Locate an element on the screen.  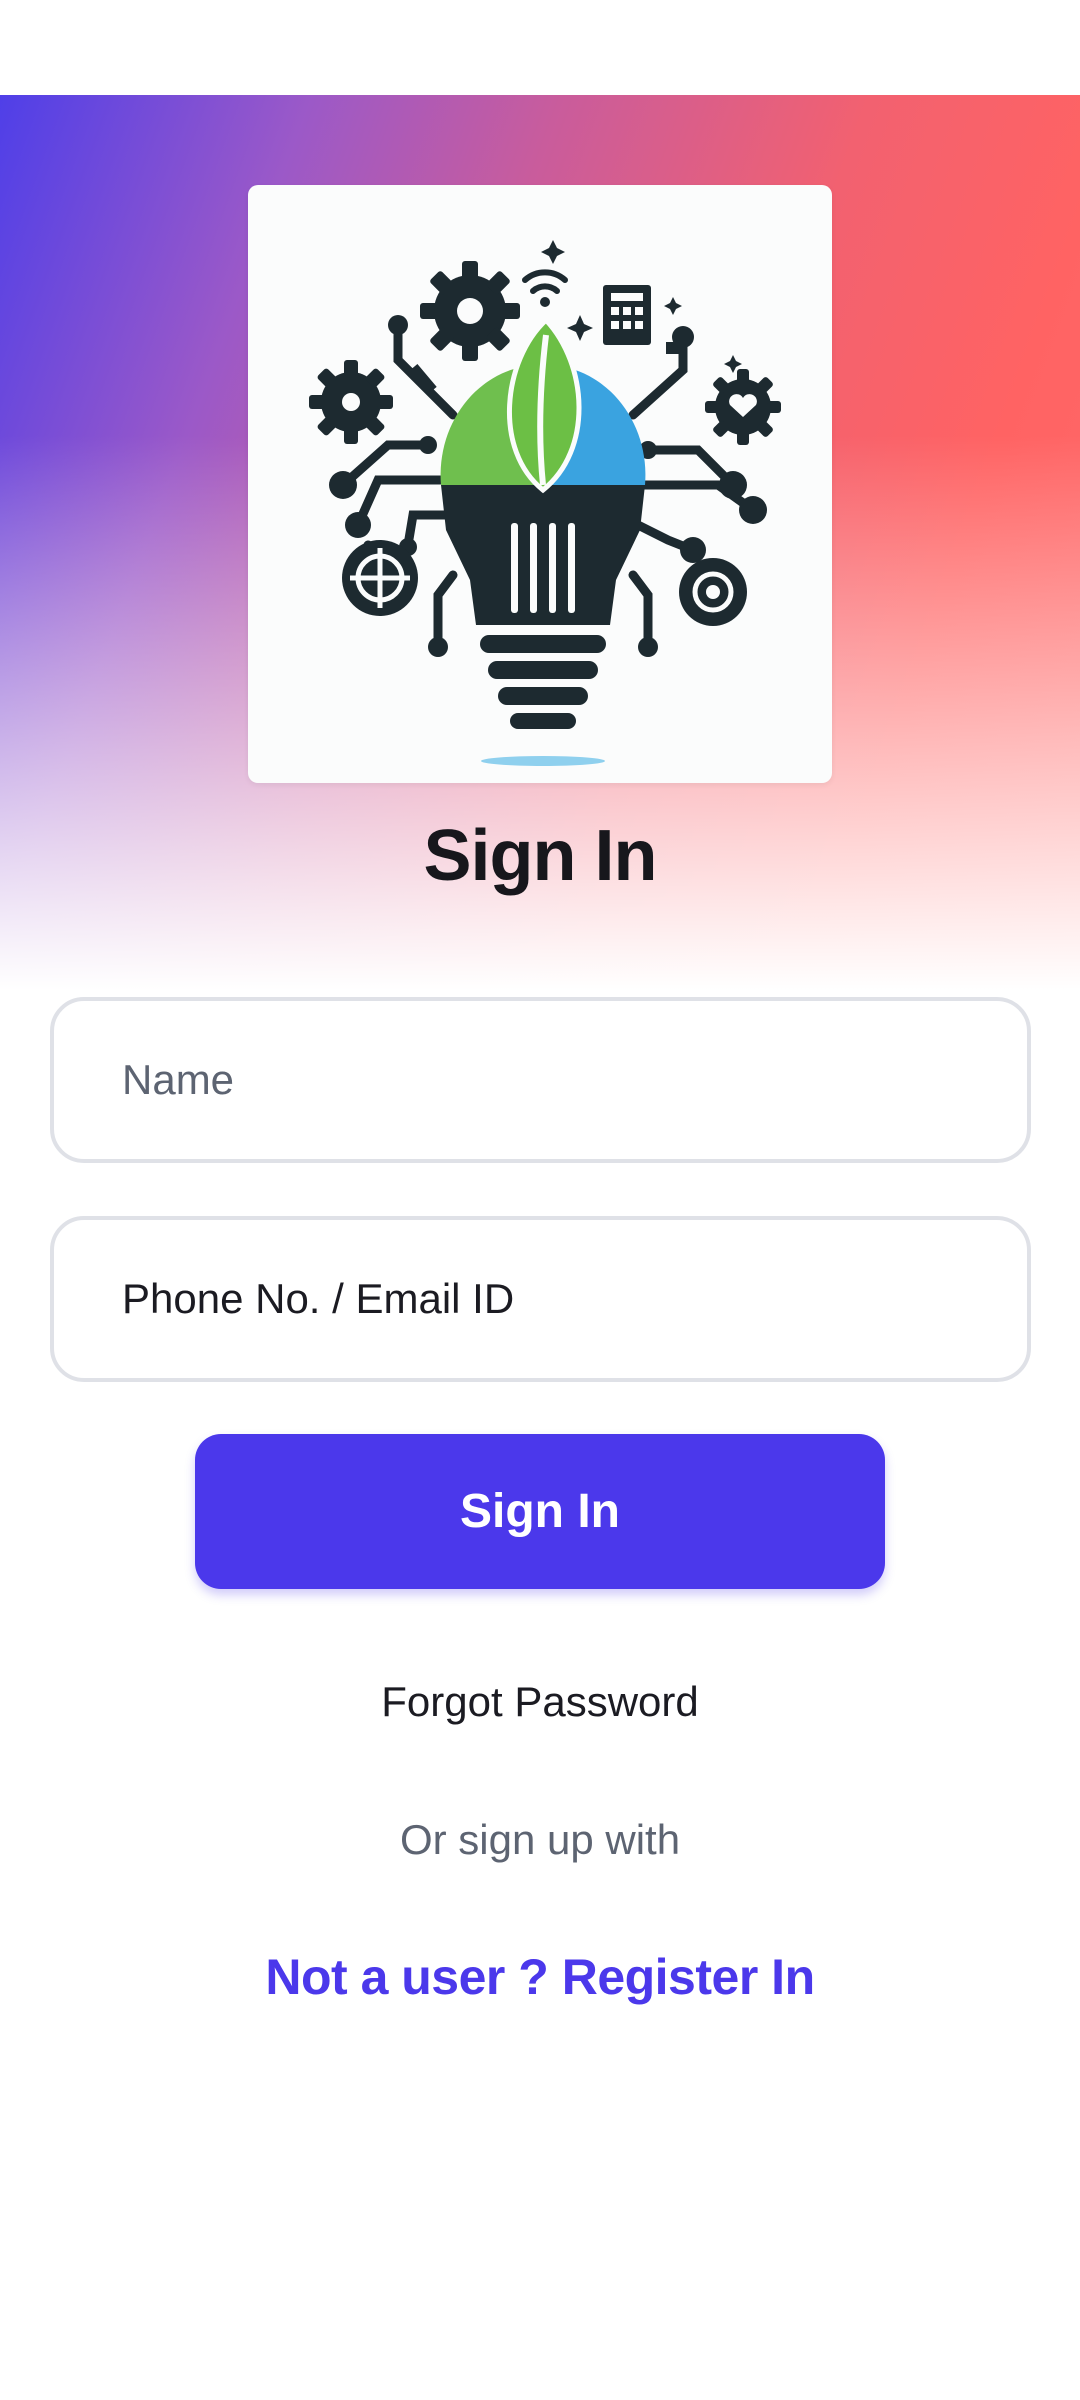
name-input is located at coordinates (574, 1080).